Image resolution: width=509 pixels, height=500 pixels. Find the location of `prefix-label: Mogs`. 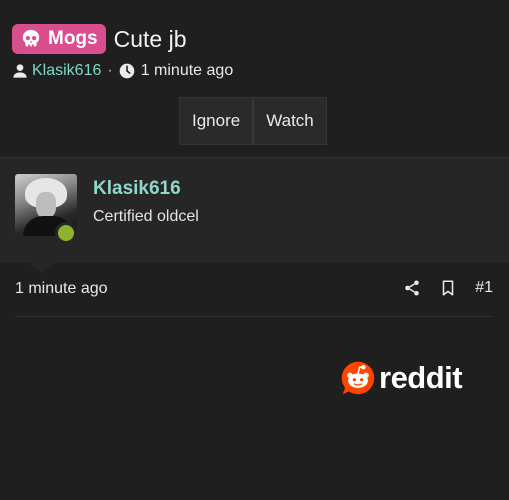

prefix-label: Mogs is located at coordinates (73, 38).